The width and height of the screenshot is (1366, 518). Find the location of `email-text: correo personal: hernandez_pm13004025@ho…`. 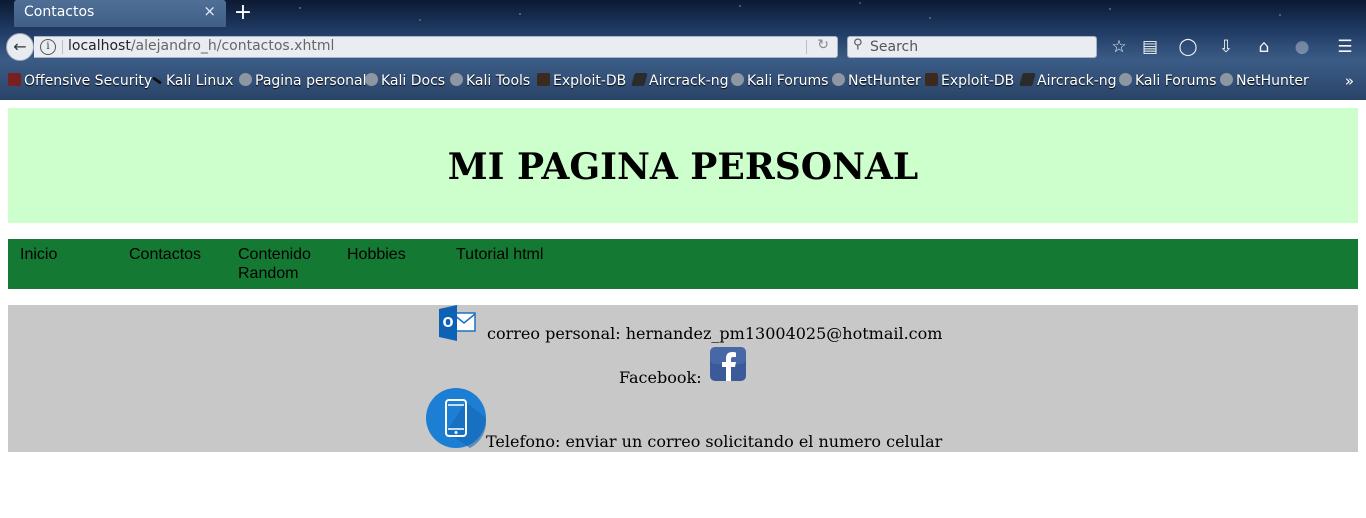

email-text: correo personal: hernandez_pm13004025@ho… is located at coordinates (715, 333).